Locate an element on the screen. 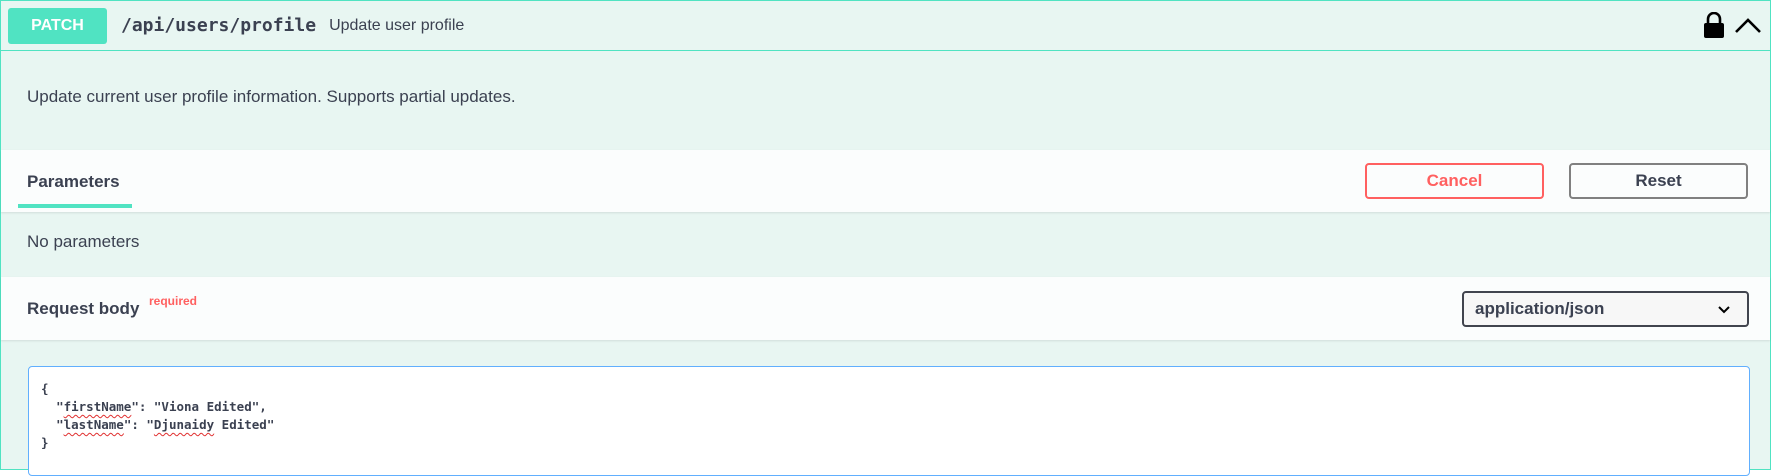 The height and width of the screenshot is (476, 1773). editor-line: { is located at coordinates (45, 388).